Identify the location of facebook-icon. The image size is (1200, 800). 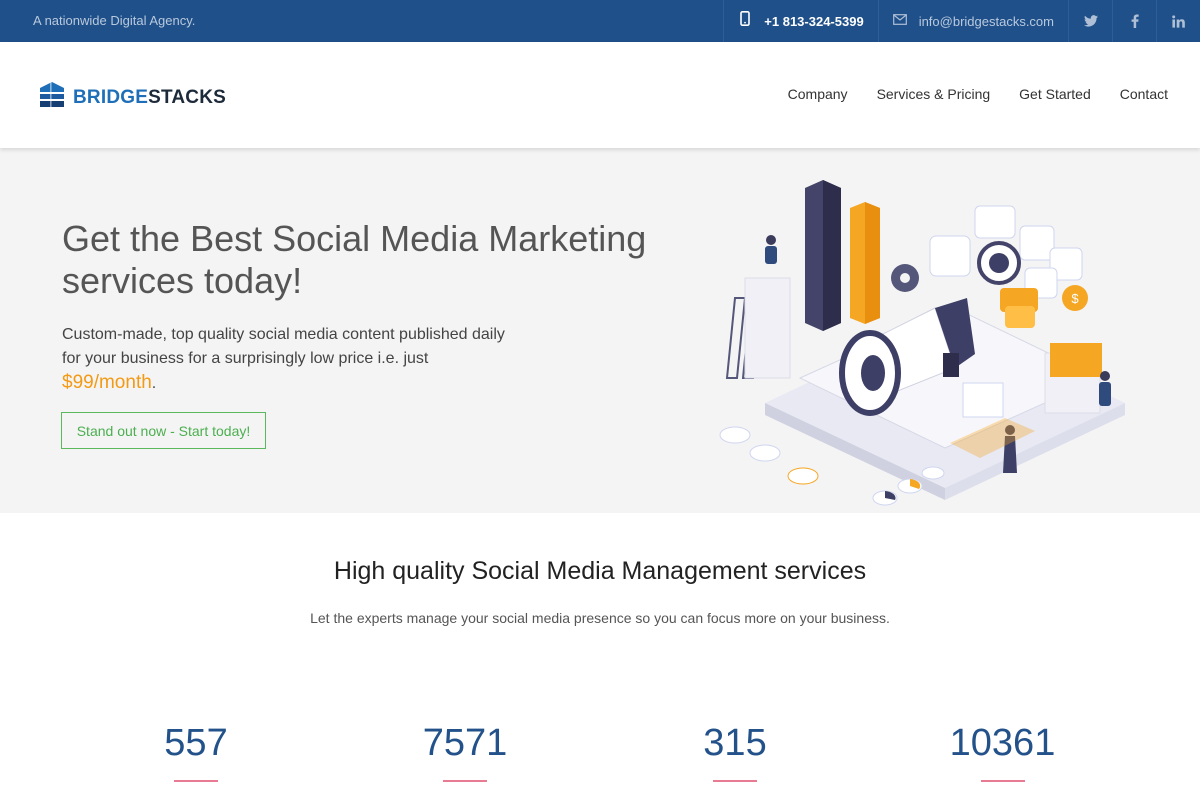
(1134, 21).